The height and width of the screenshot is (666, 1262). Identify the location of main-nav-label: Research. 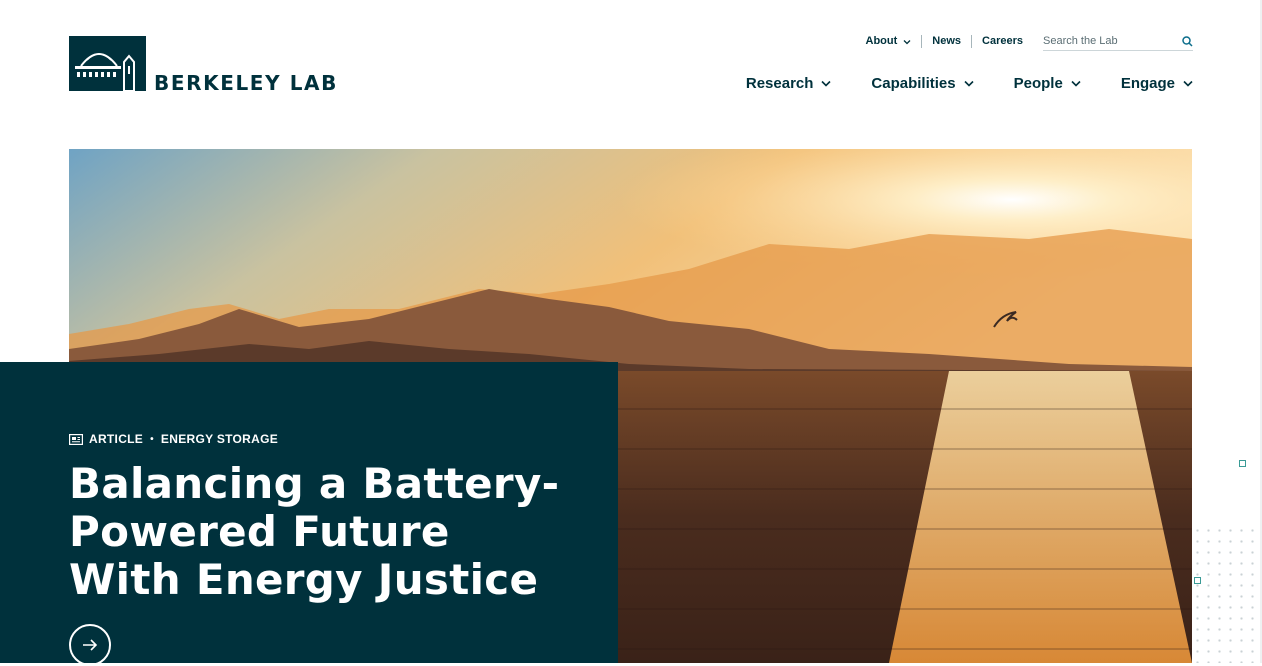
(779, 83).